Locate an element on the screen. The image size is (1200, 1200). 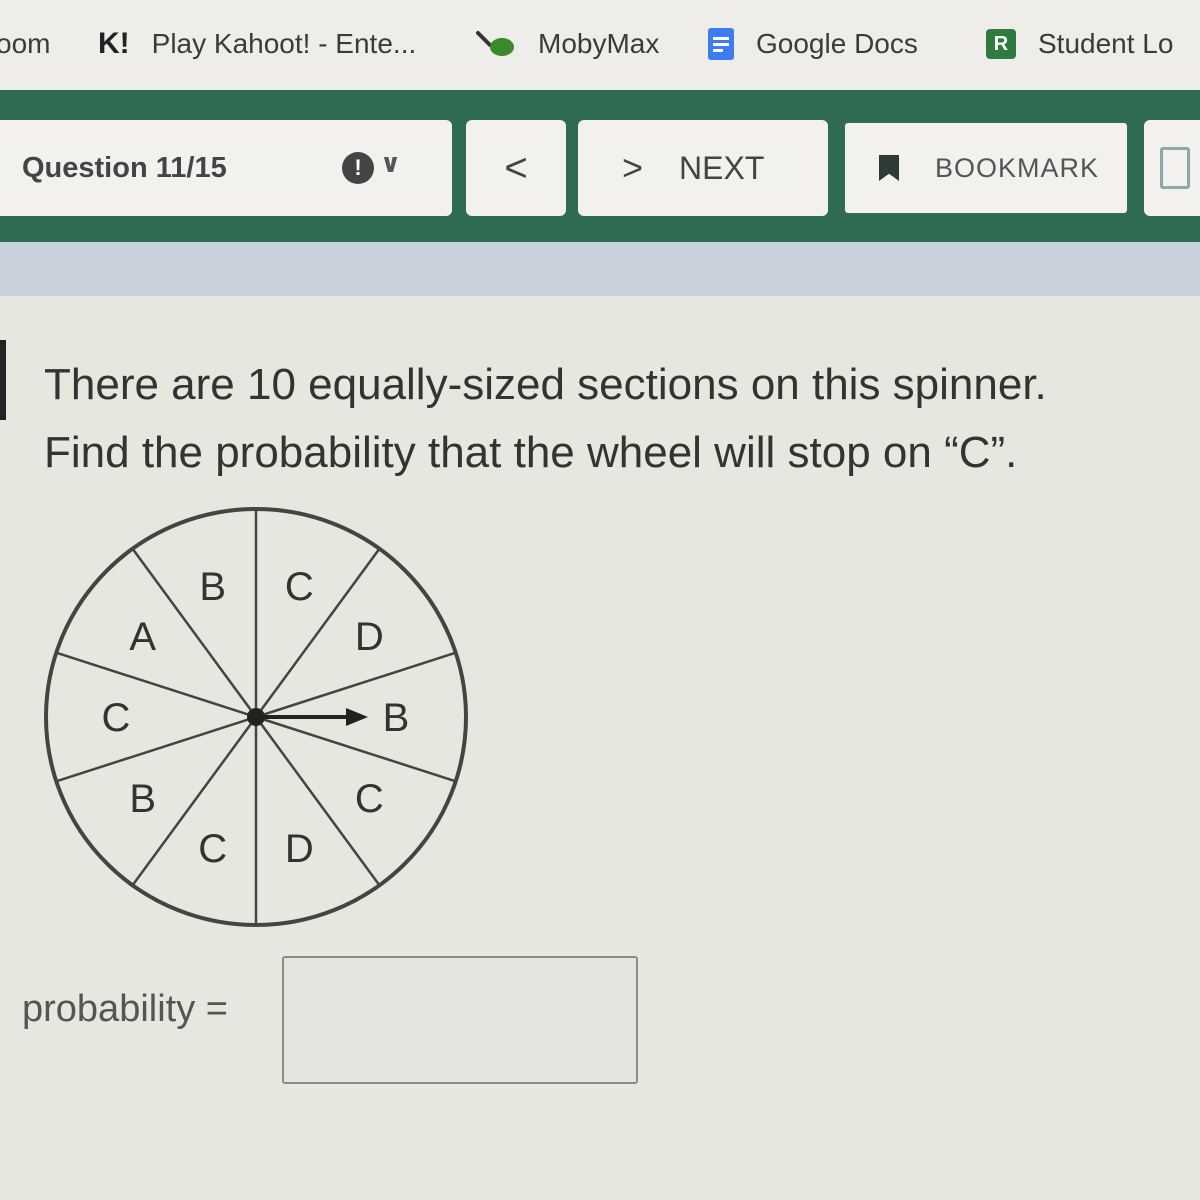
previous-button: < is located at coordinates (516, 168).